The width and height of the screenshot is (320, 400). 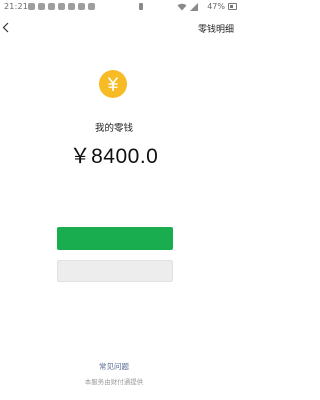 I want to click on battery-icon, so click(x=232, y=6).